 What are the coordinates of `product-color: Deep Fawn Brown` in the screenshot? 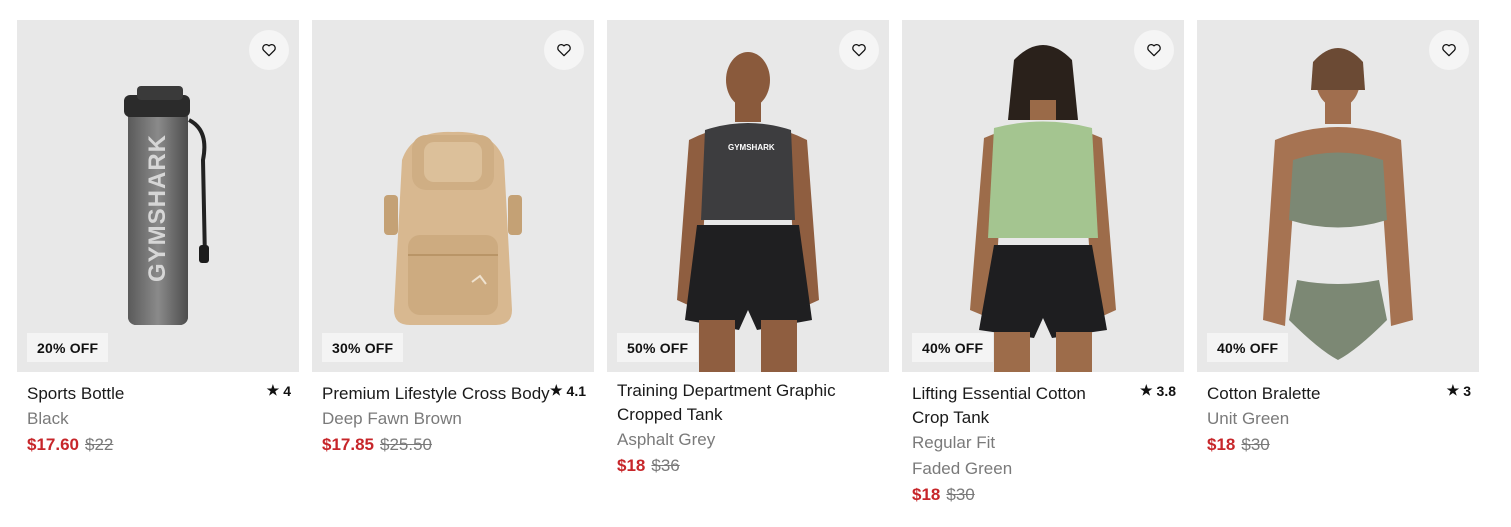 It's located at (392, 418).